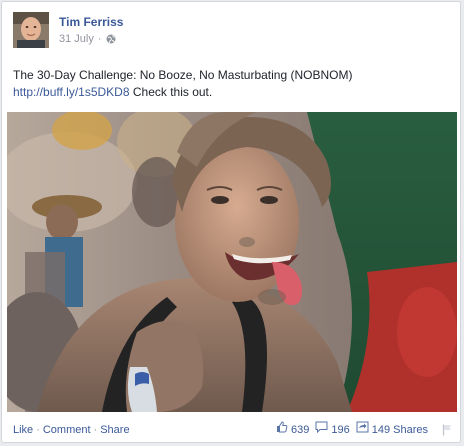 This screenshot has height=446, width=464. I want to click on share-link: Share, so click(114, 430).